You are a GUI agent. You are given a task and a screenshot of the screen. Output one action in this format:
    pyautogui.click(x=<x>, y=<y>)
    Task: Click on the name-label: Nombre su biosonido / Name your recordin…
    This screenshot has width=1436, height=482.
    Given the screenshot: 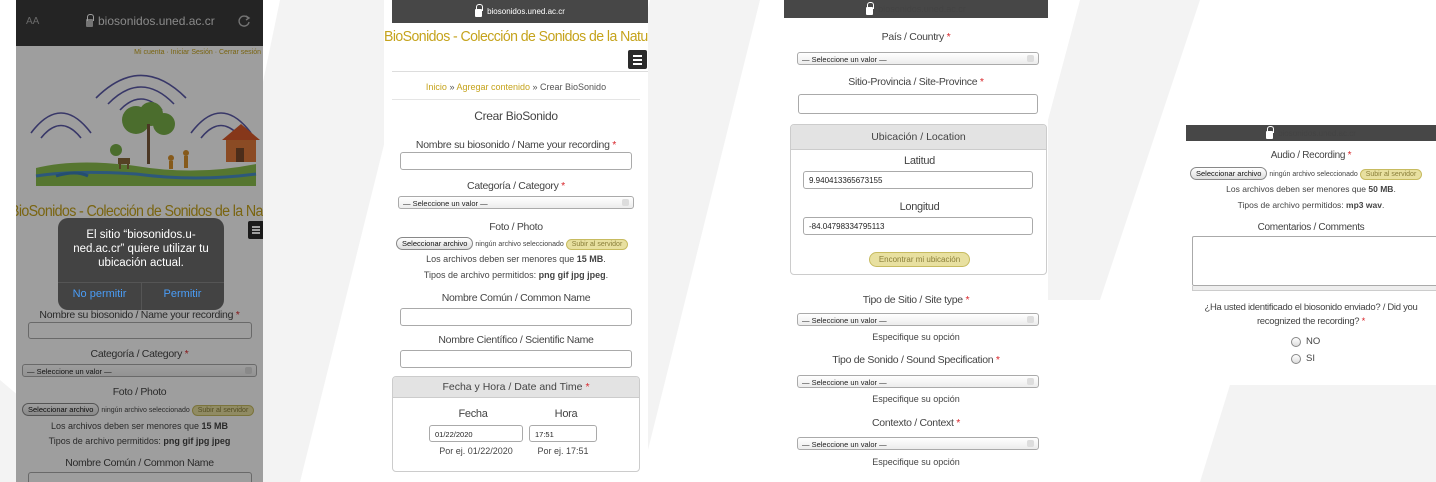 What is the action you would take?
    pyautogui.click(x=516, y=145)
    